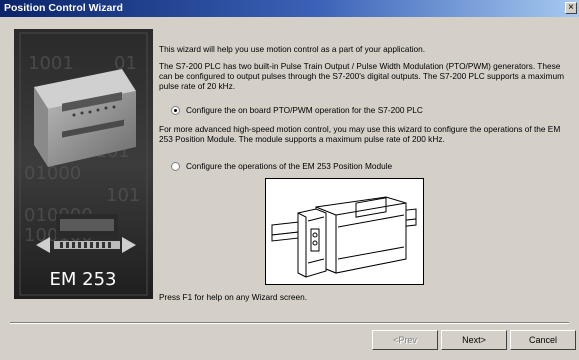 The image size is (579, 360). What do you see at coordinates (52, 173) in the screenshot?
I see `binary-text: 01000` at bounding box center [52, 173].